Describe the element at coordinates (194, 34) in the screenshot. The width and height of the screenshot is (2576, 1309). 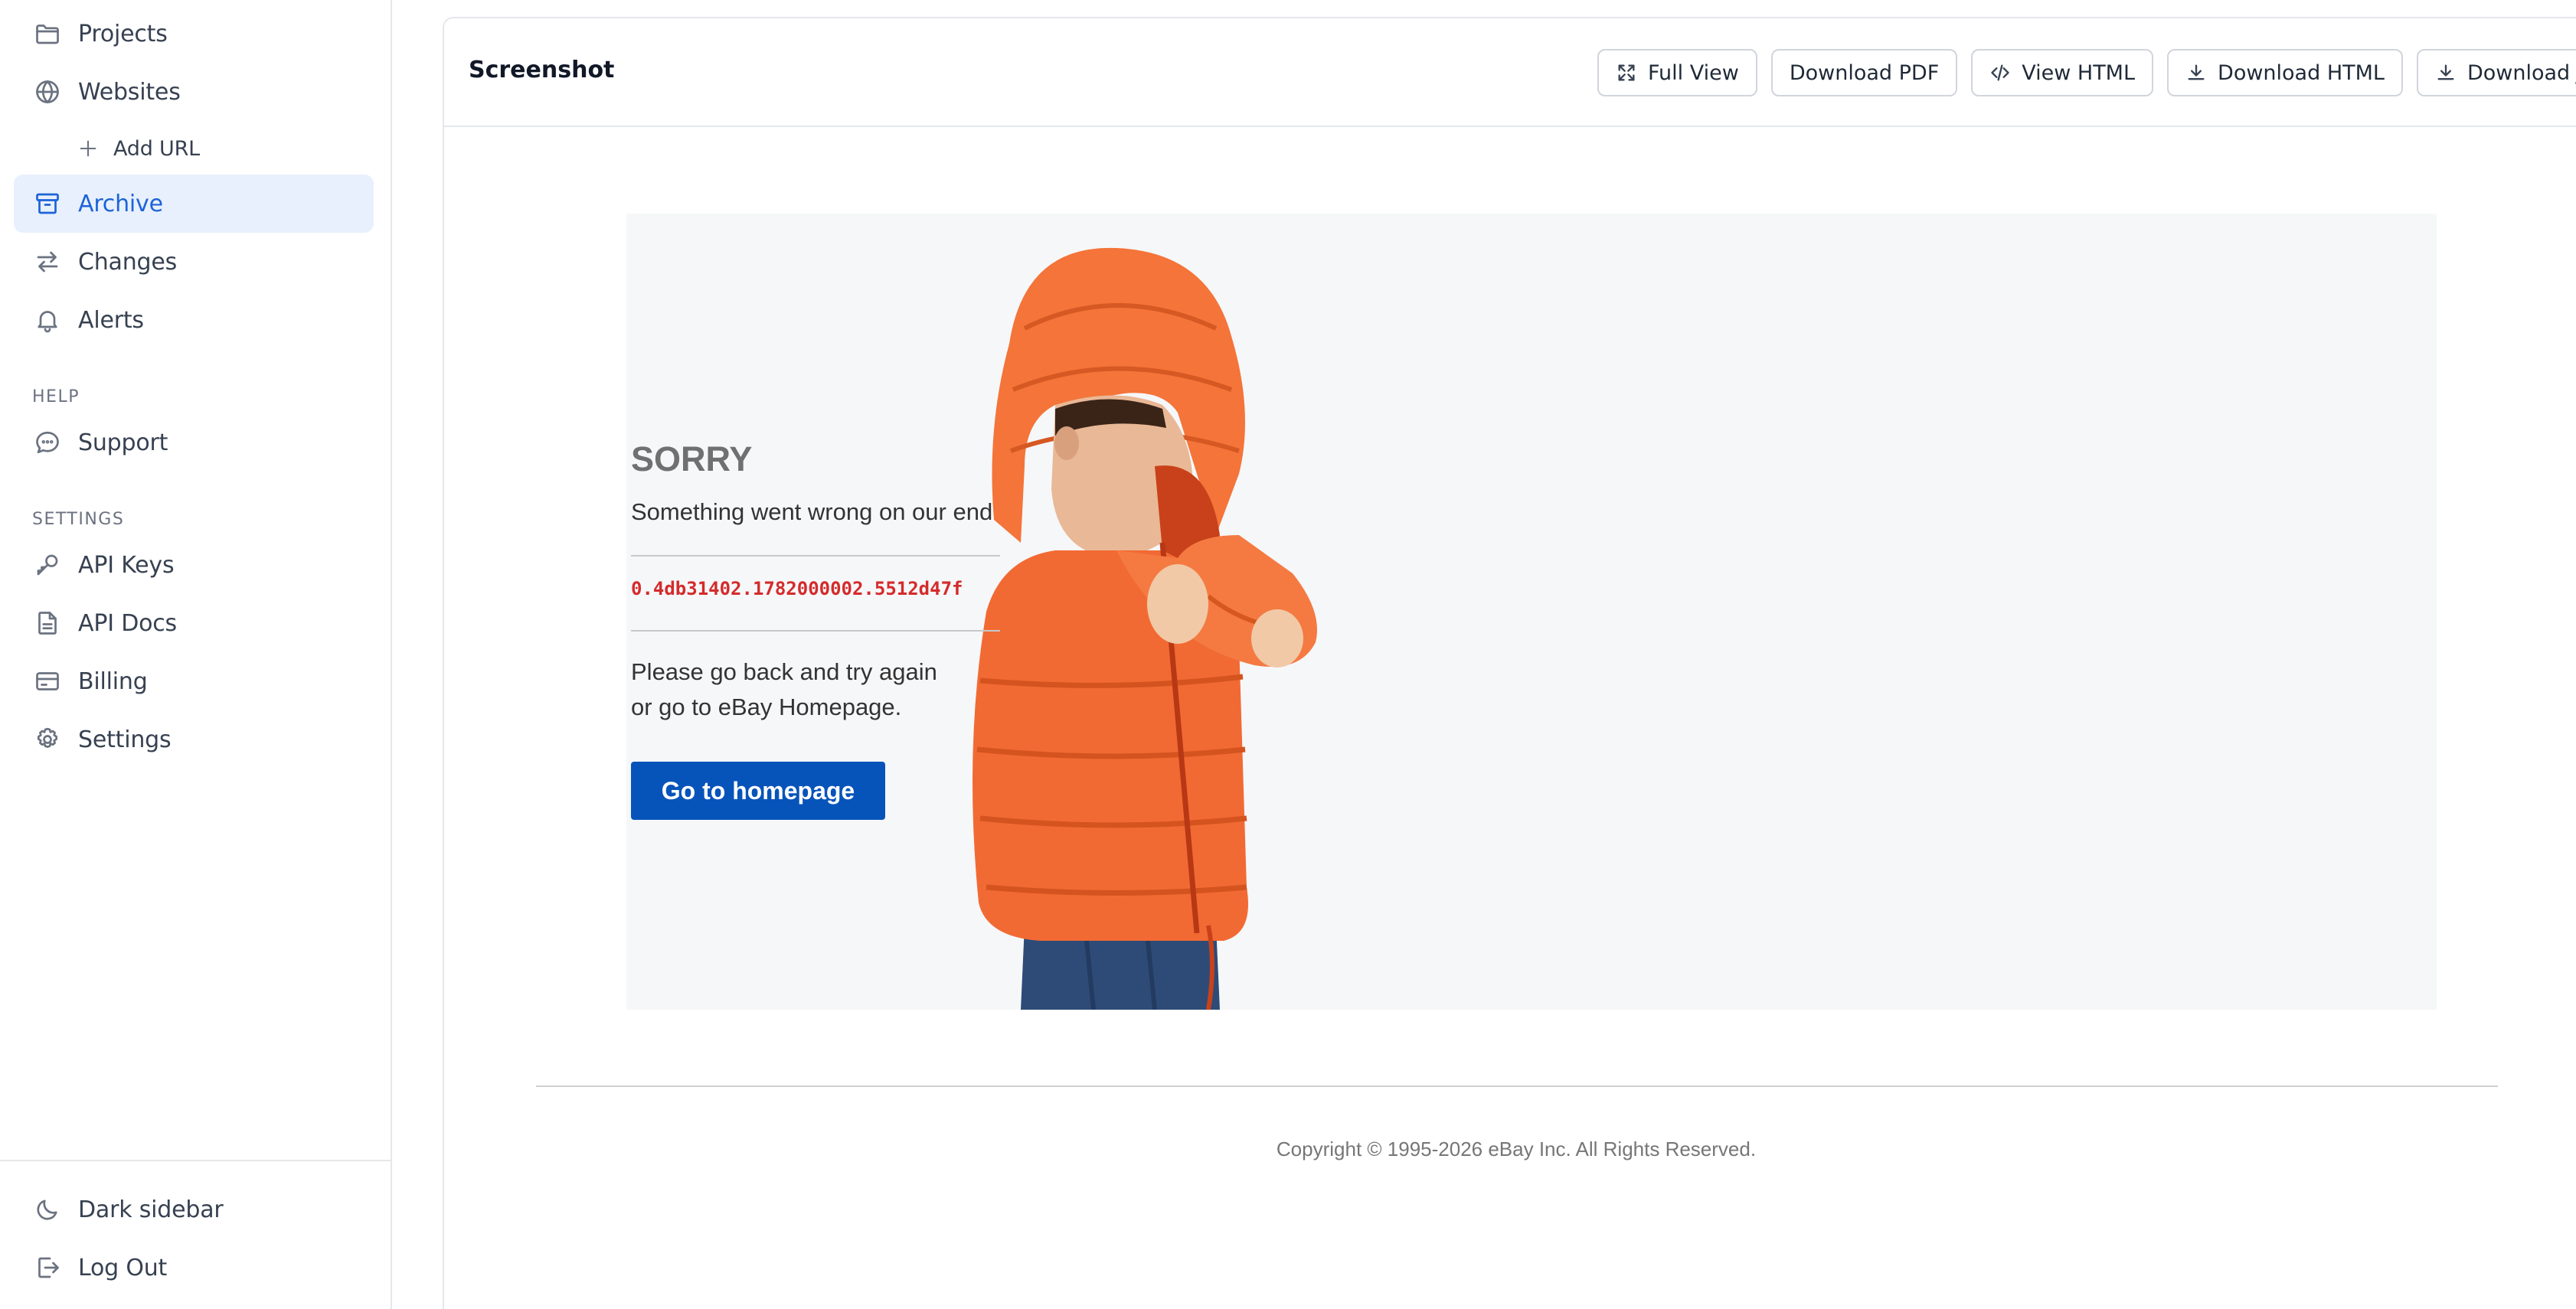
I see `sidebar-item-projects: Projects` at that location.